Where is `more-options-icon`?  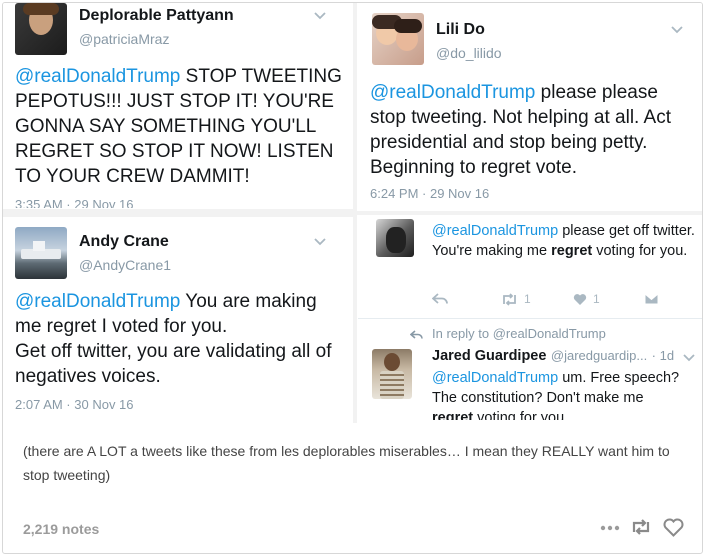 more-options-icon is located at coordinates (610, 528).